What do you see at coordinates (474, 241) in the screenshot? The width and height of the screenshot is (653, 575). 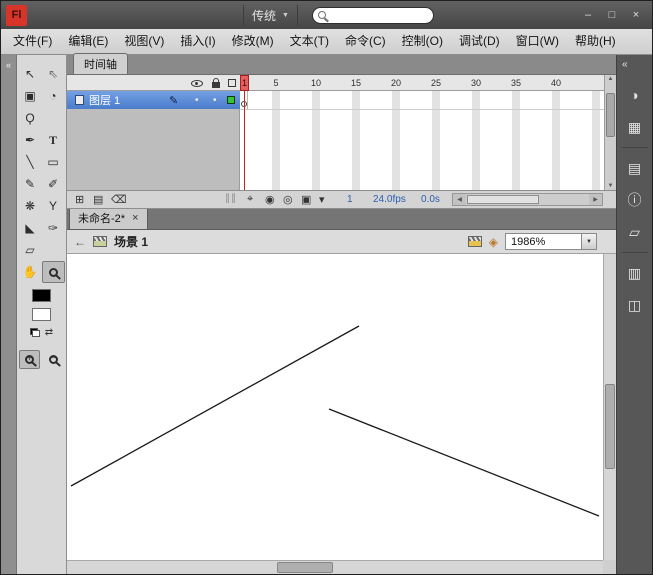 I see `edit-scene-icon` at bounding box center [474, 241].